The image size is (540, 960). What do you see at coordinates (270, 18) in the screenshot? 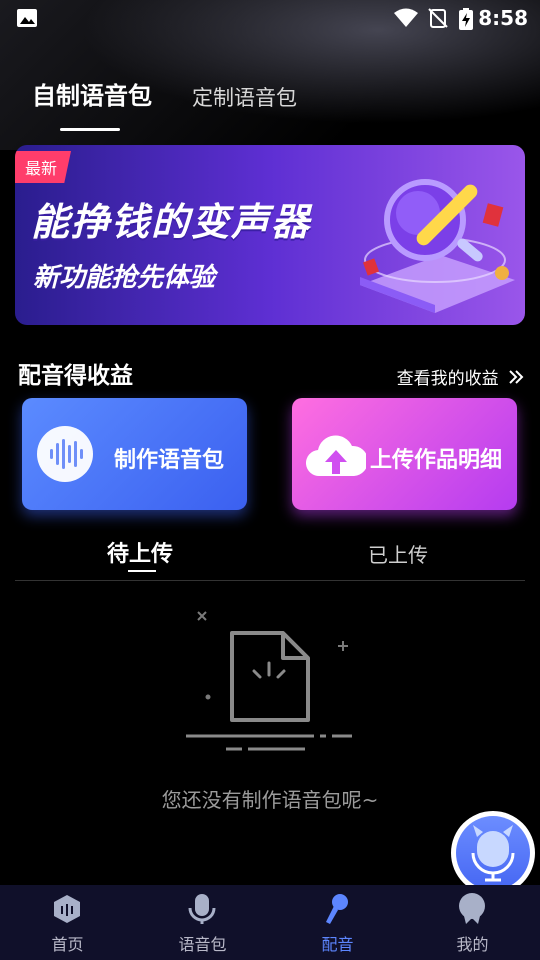
I see `status-bar: 8:58` at bounding box center [270, 18].